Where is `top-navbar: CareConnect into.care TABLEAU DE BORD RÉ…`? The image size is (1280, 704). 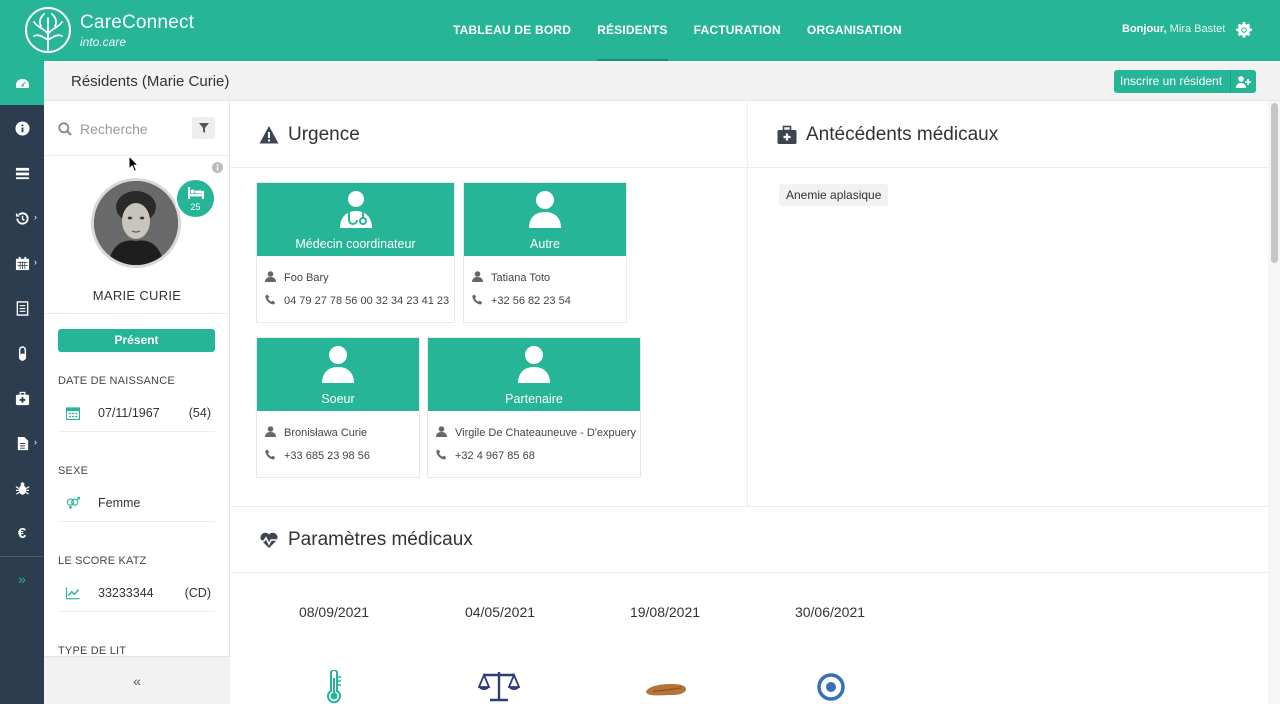 top-navbar: CareConnect into.care TABLEAU DE BORD RÉ… is located at coordinates (640, 30).